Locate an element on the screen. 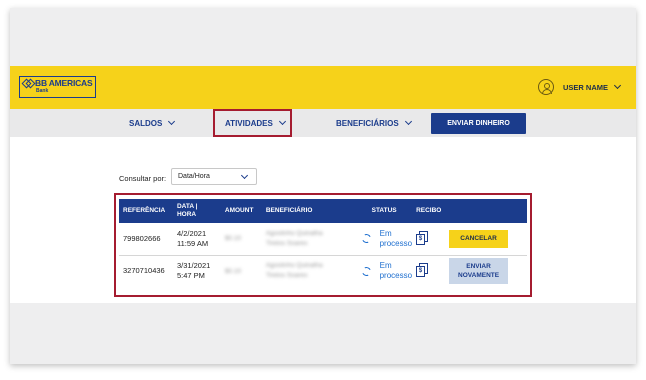 The width and height of the screenshot is (646, 380). send-money-button: ENVIAR DINHEIRO is located at coordinates (478, 123).